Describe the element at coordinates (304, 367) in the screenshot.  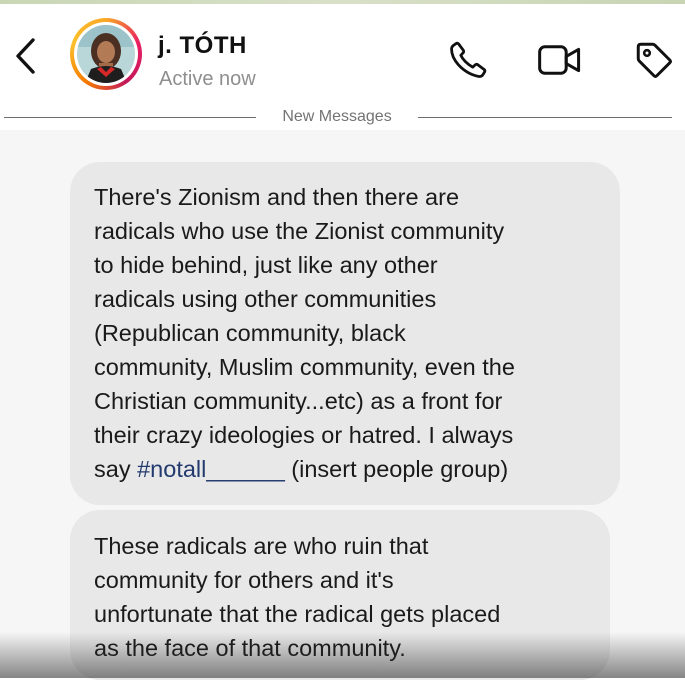
I see `message-text-line: community, Muslim community, even the` at that location.